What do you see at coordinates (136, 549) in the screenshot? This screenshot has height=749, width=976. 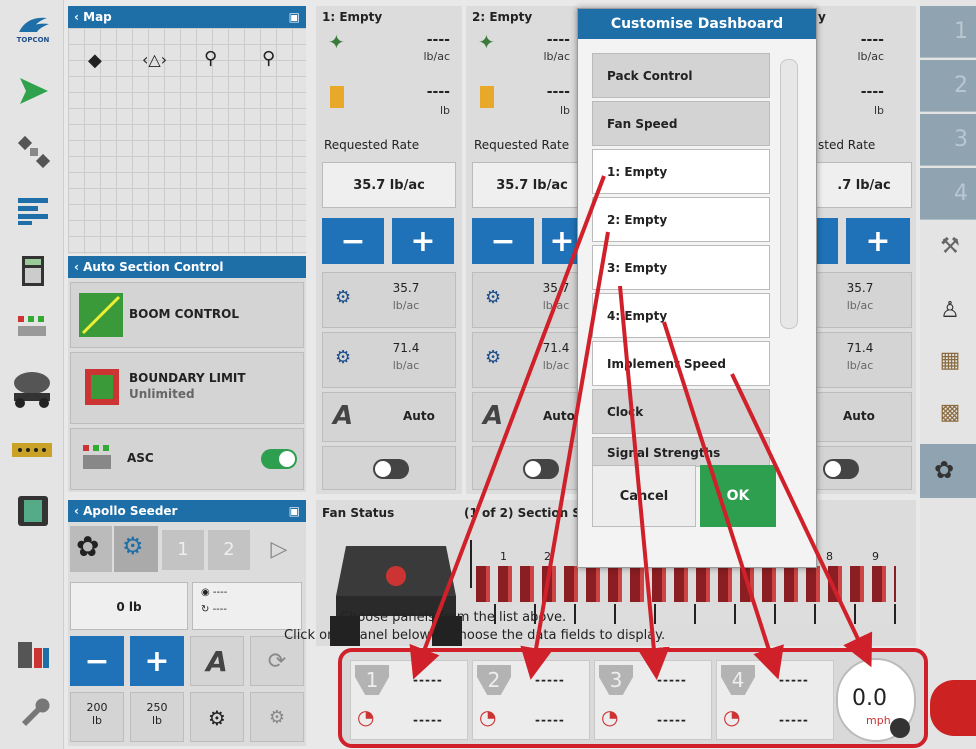 I see `meter-tab: ⚙` at bounding box center [136, 549].